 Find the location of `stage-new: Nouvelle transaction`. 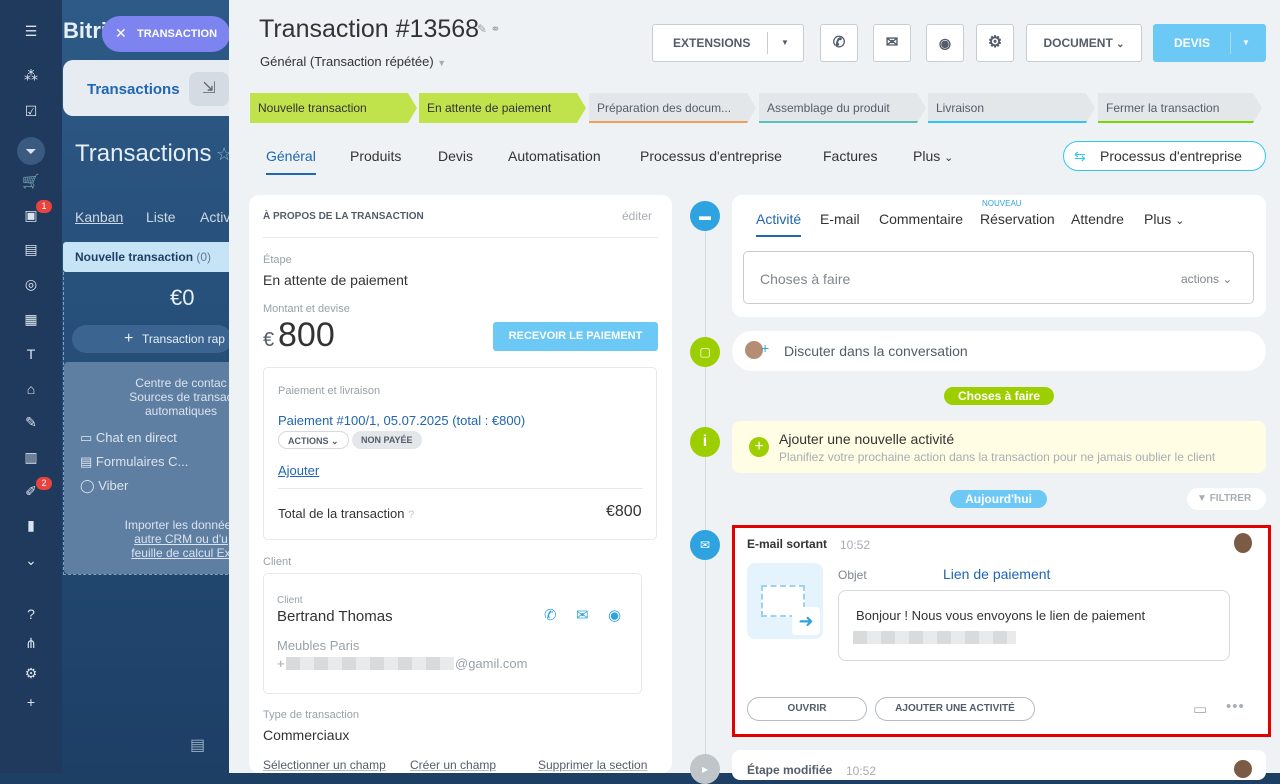

stage-new: Nouvelle transaction is located at coordinates (333, 108).